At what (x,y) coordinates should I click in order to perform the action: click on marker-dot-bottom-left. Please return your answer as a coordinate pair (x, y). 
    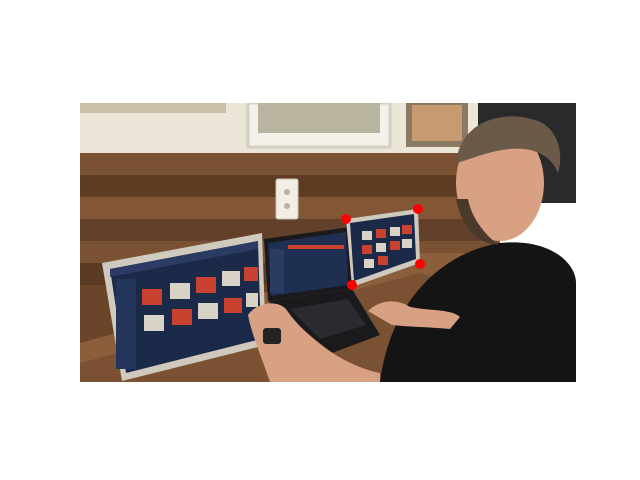
    Looking at the image, I should click on (352, 285).